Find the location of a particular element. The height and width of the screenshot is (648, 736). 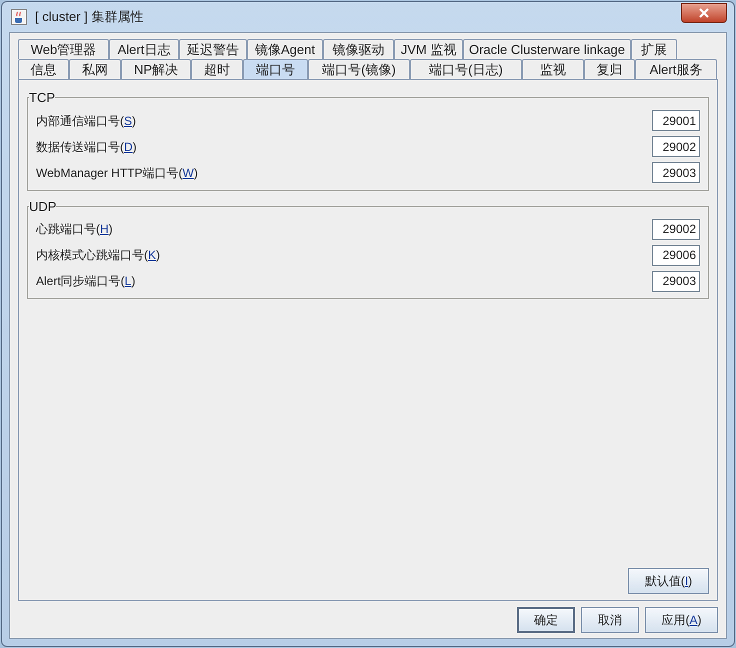

tab: 端口号(日志) is located at coordinates (466, 69).